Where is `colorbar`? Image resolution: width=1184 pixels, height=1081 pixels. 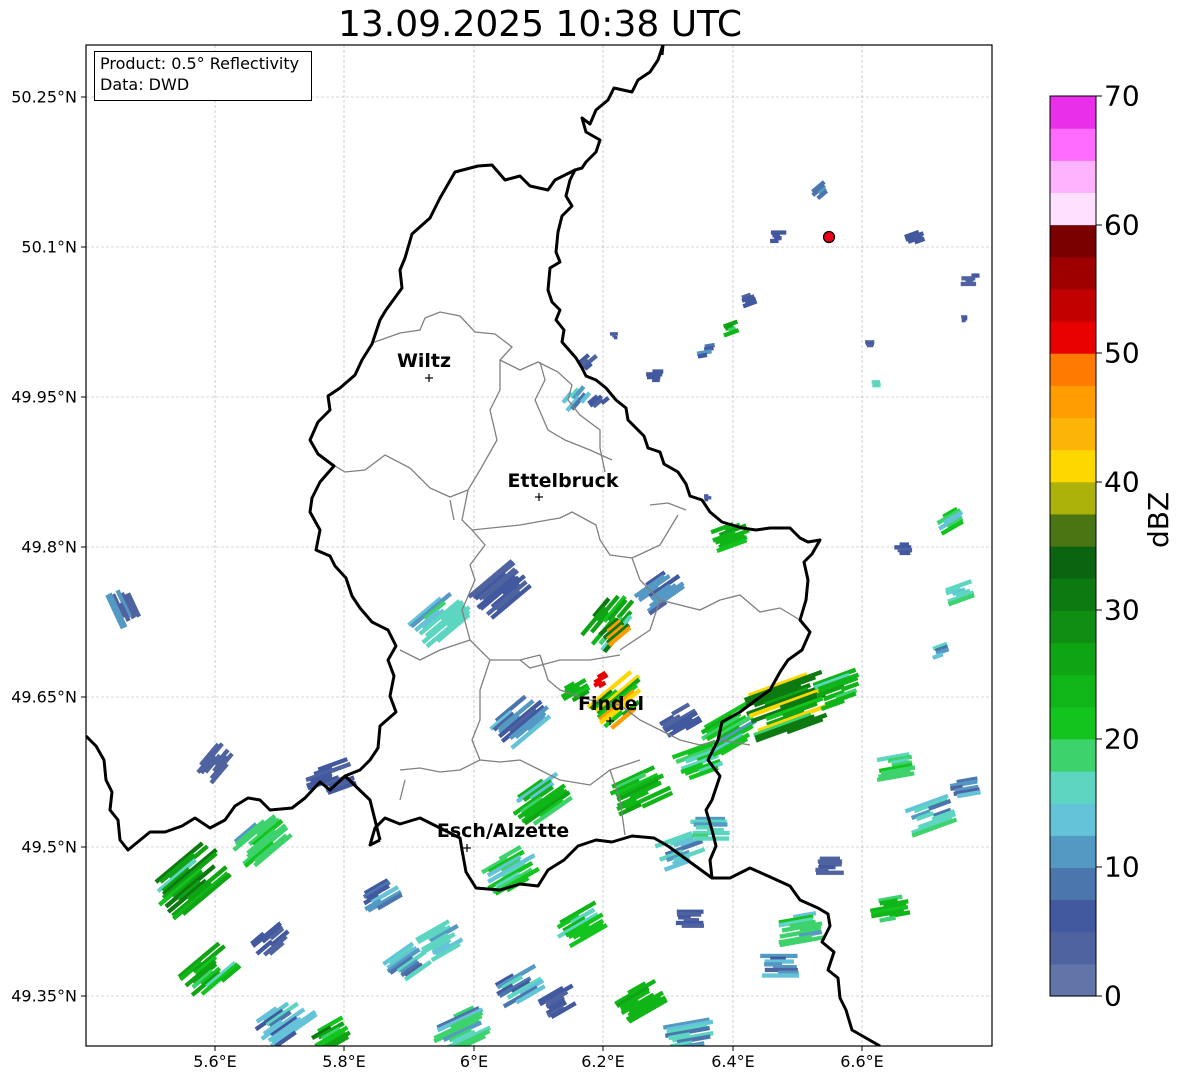
colorbar is located at coordinates (1073, 546).